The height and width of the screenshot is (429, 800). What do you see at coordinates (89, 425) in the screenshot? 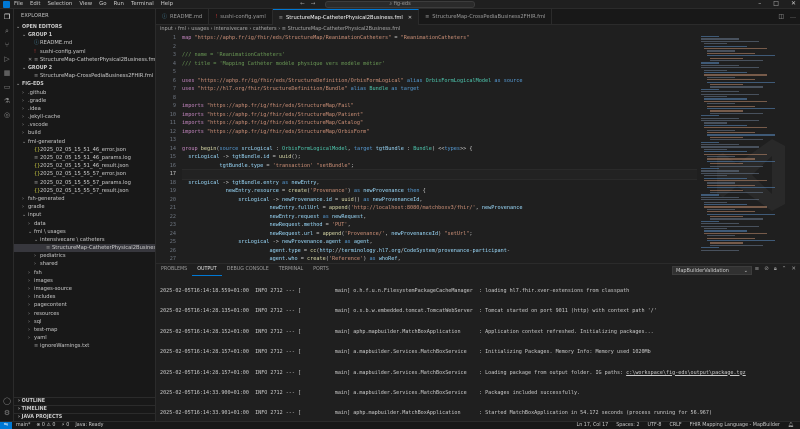
I see `status-left-item: Java: Ready` at bounding box center [89, 425].